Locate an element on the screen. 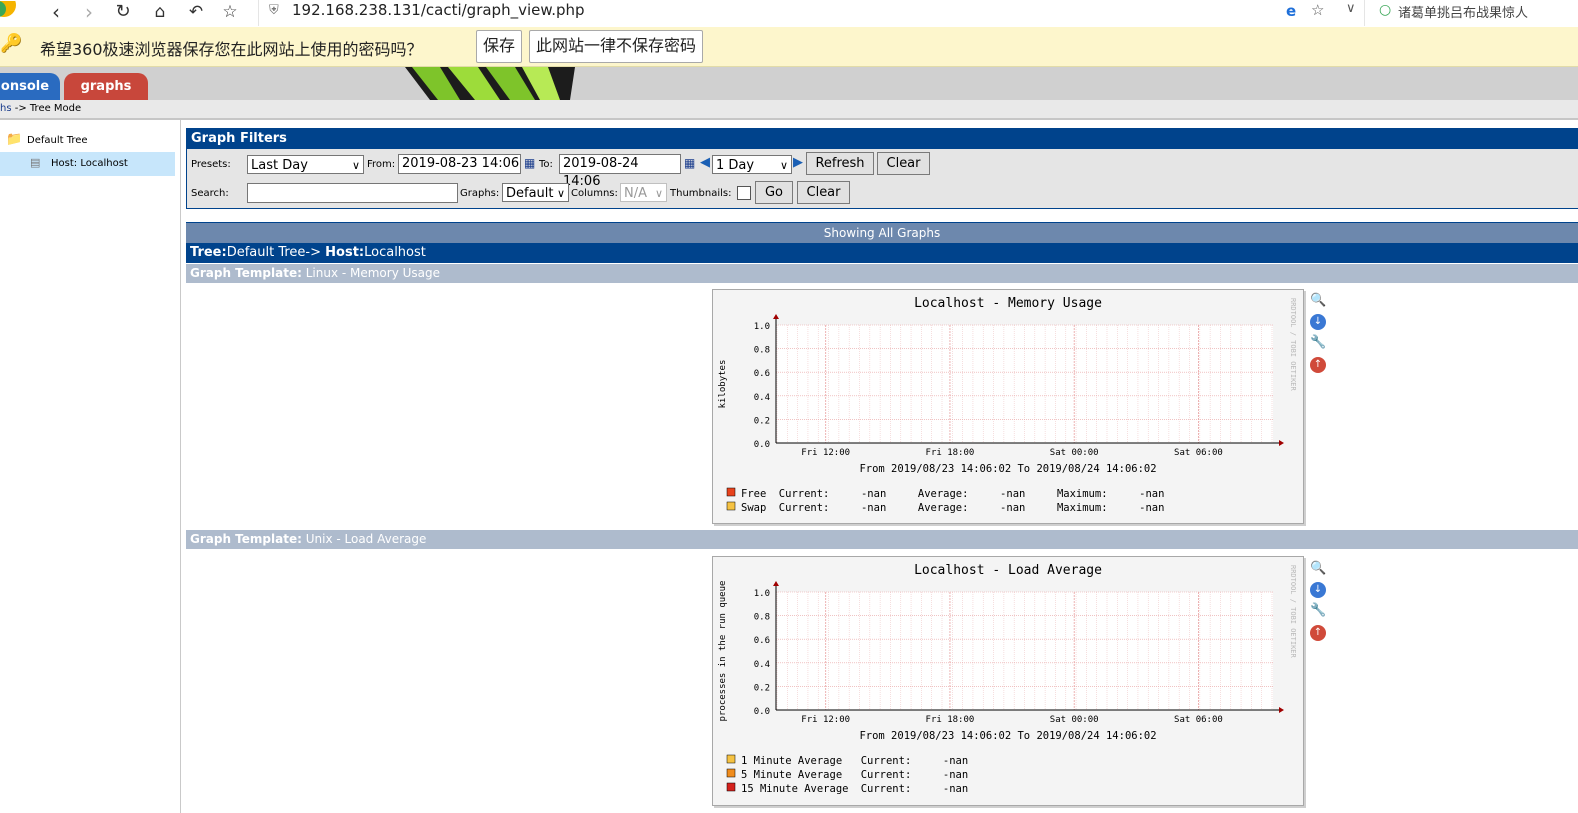 Image resolution: width=1578 pixels, height=813 pixels. cacti-header: onsole graphs is located at coordinates (789, 83).